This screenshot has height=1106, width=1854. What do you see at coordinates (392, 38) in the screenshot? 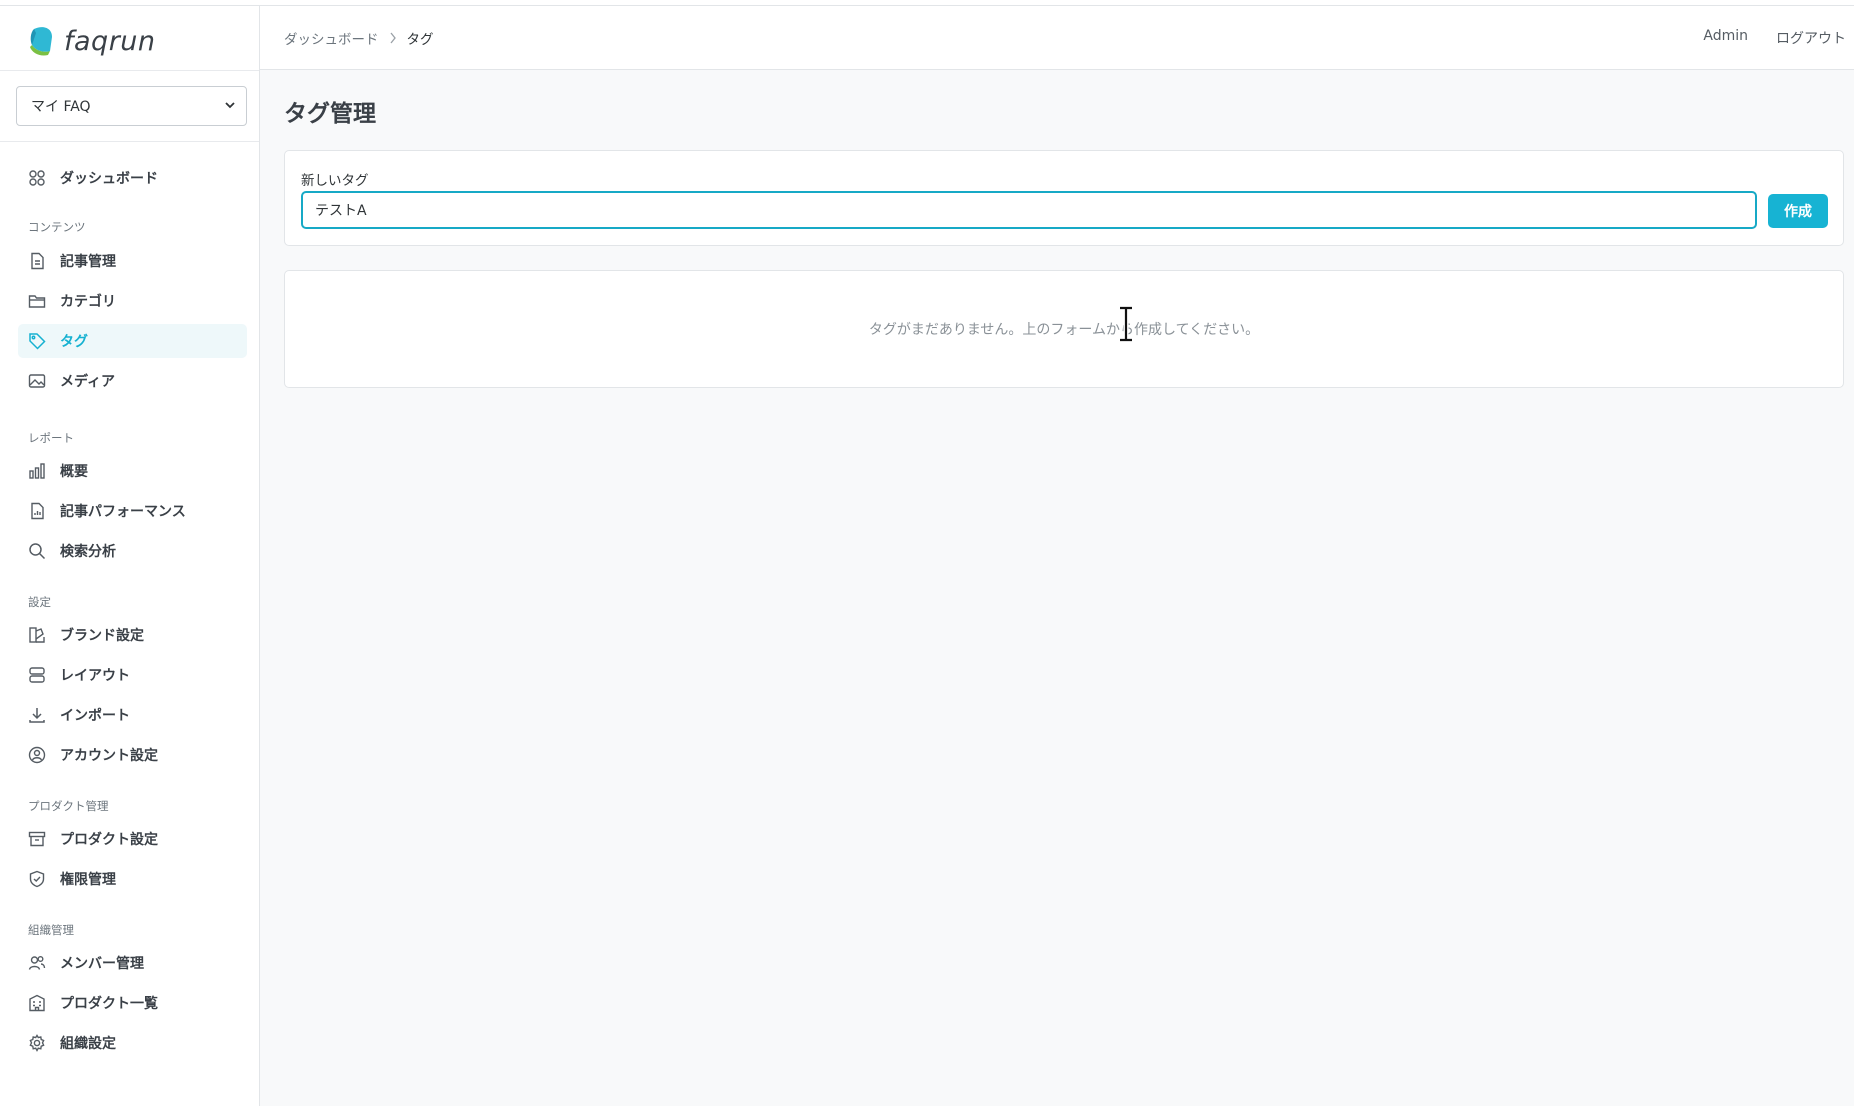
I see `chevron-right-icon` at bounding box center [392, 38].